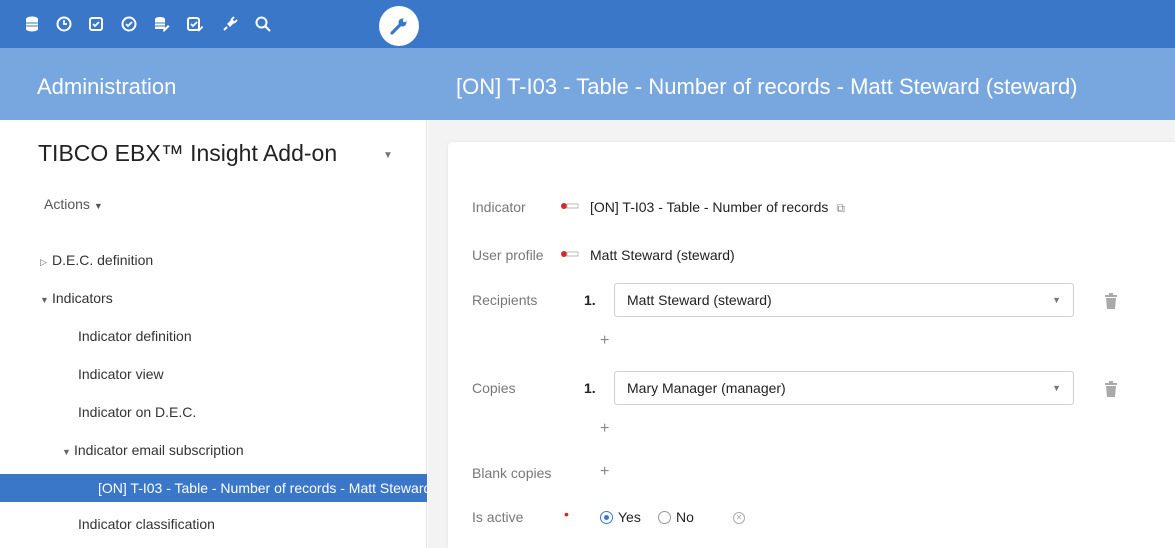 This screenshot has width=1175, height=548. Describe the element at coordinates (195, 24) in the screenshot. I see `task-check-icon` at that location.